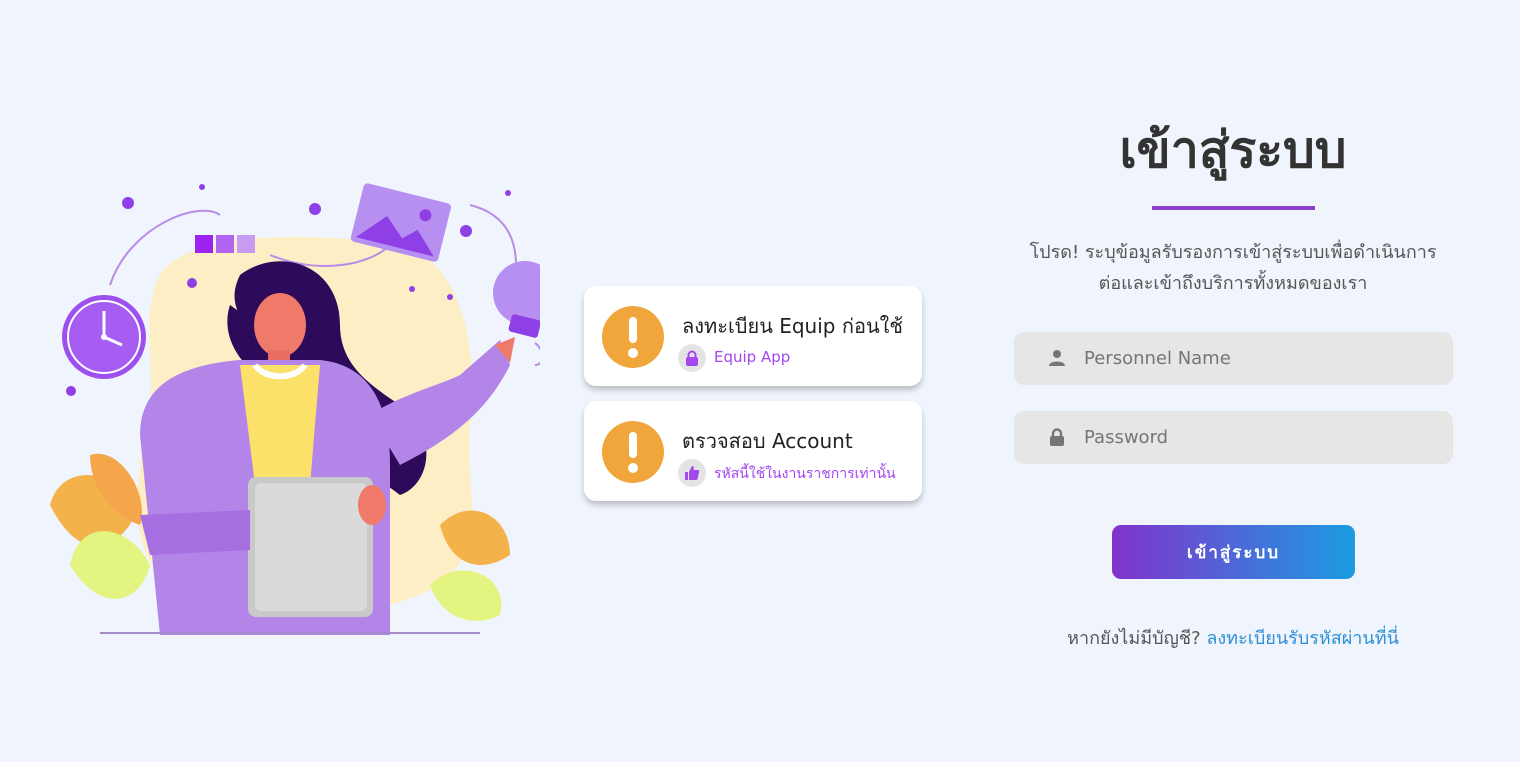 This screenshot has height=762, width=1520. What do you see at coordinates (1134, 638) in the screenshot?
I see `register-prompt: หากยังไม่มีบัญชี?` at bounding box center [1134, 638].